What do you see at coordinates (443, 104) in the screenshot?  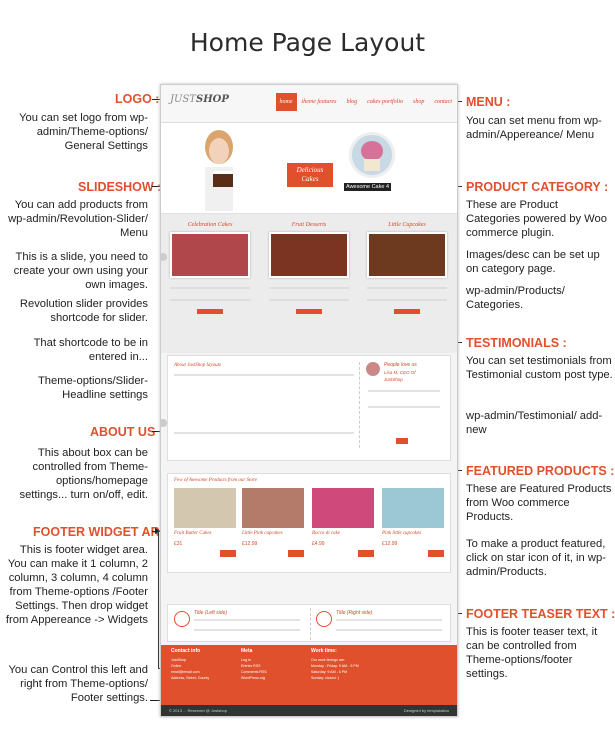 I see `nav-contact: contact` at bounding box center [443, 104].